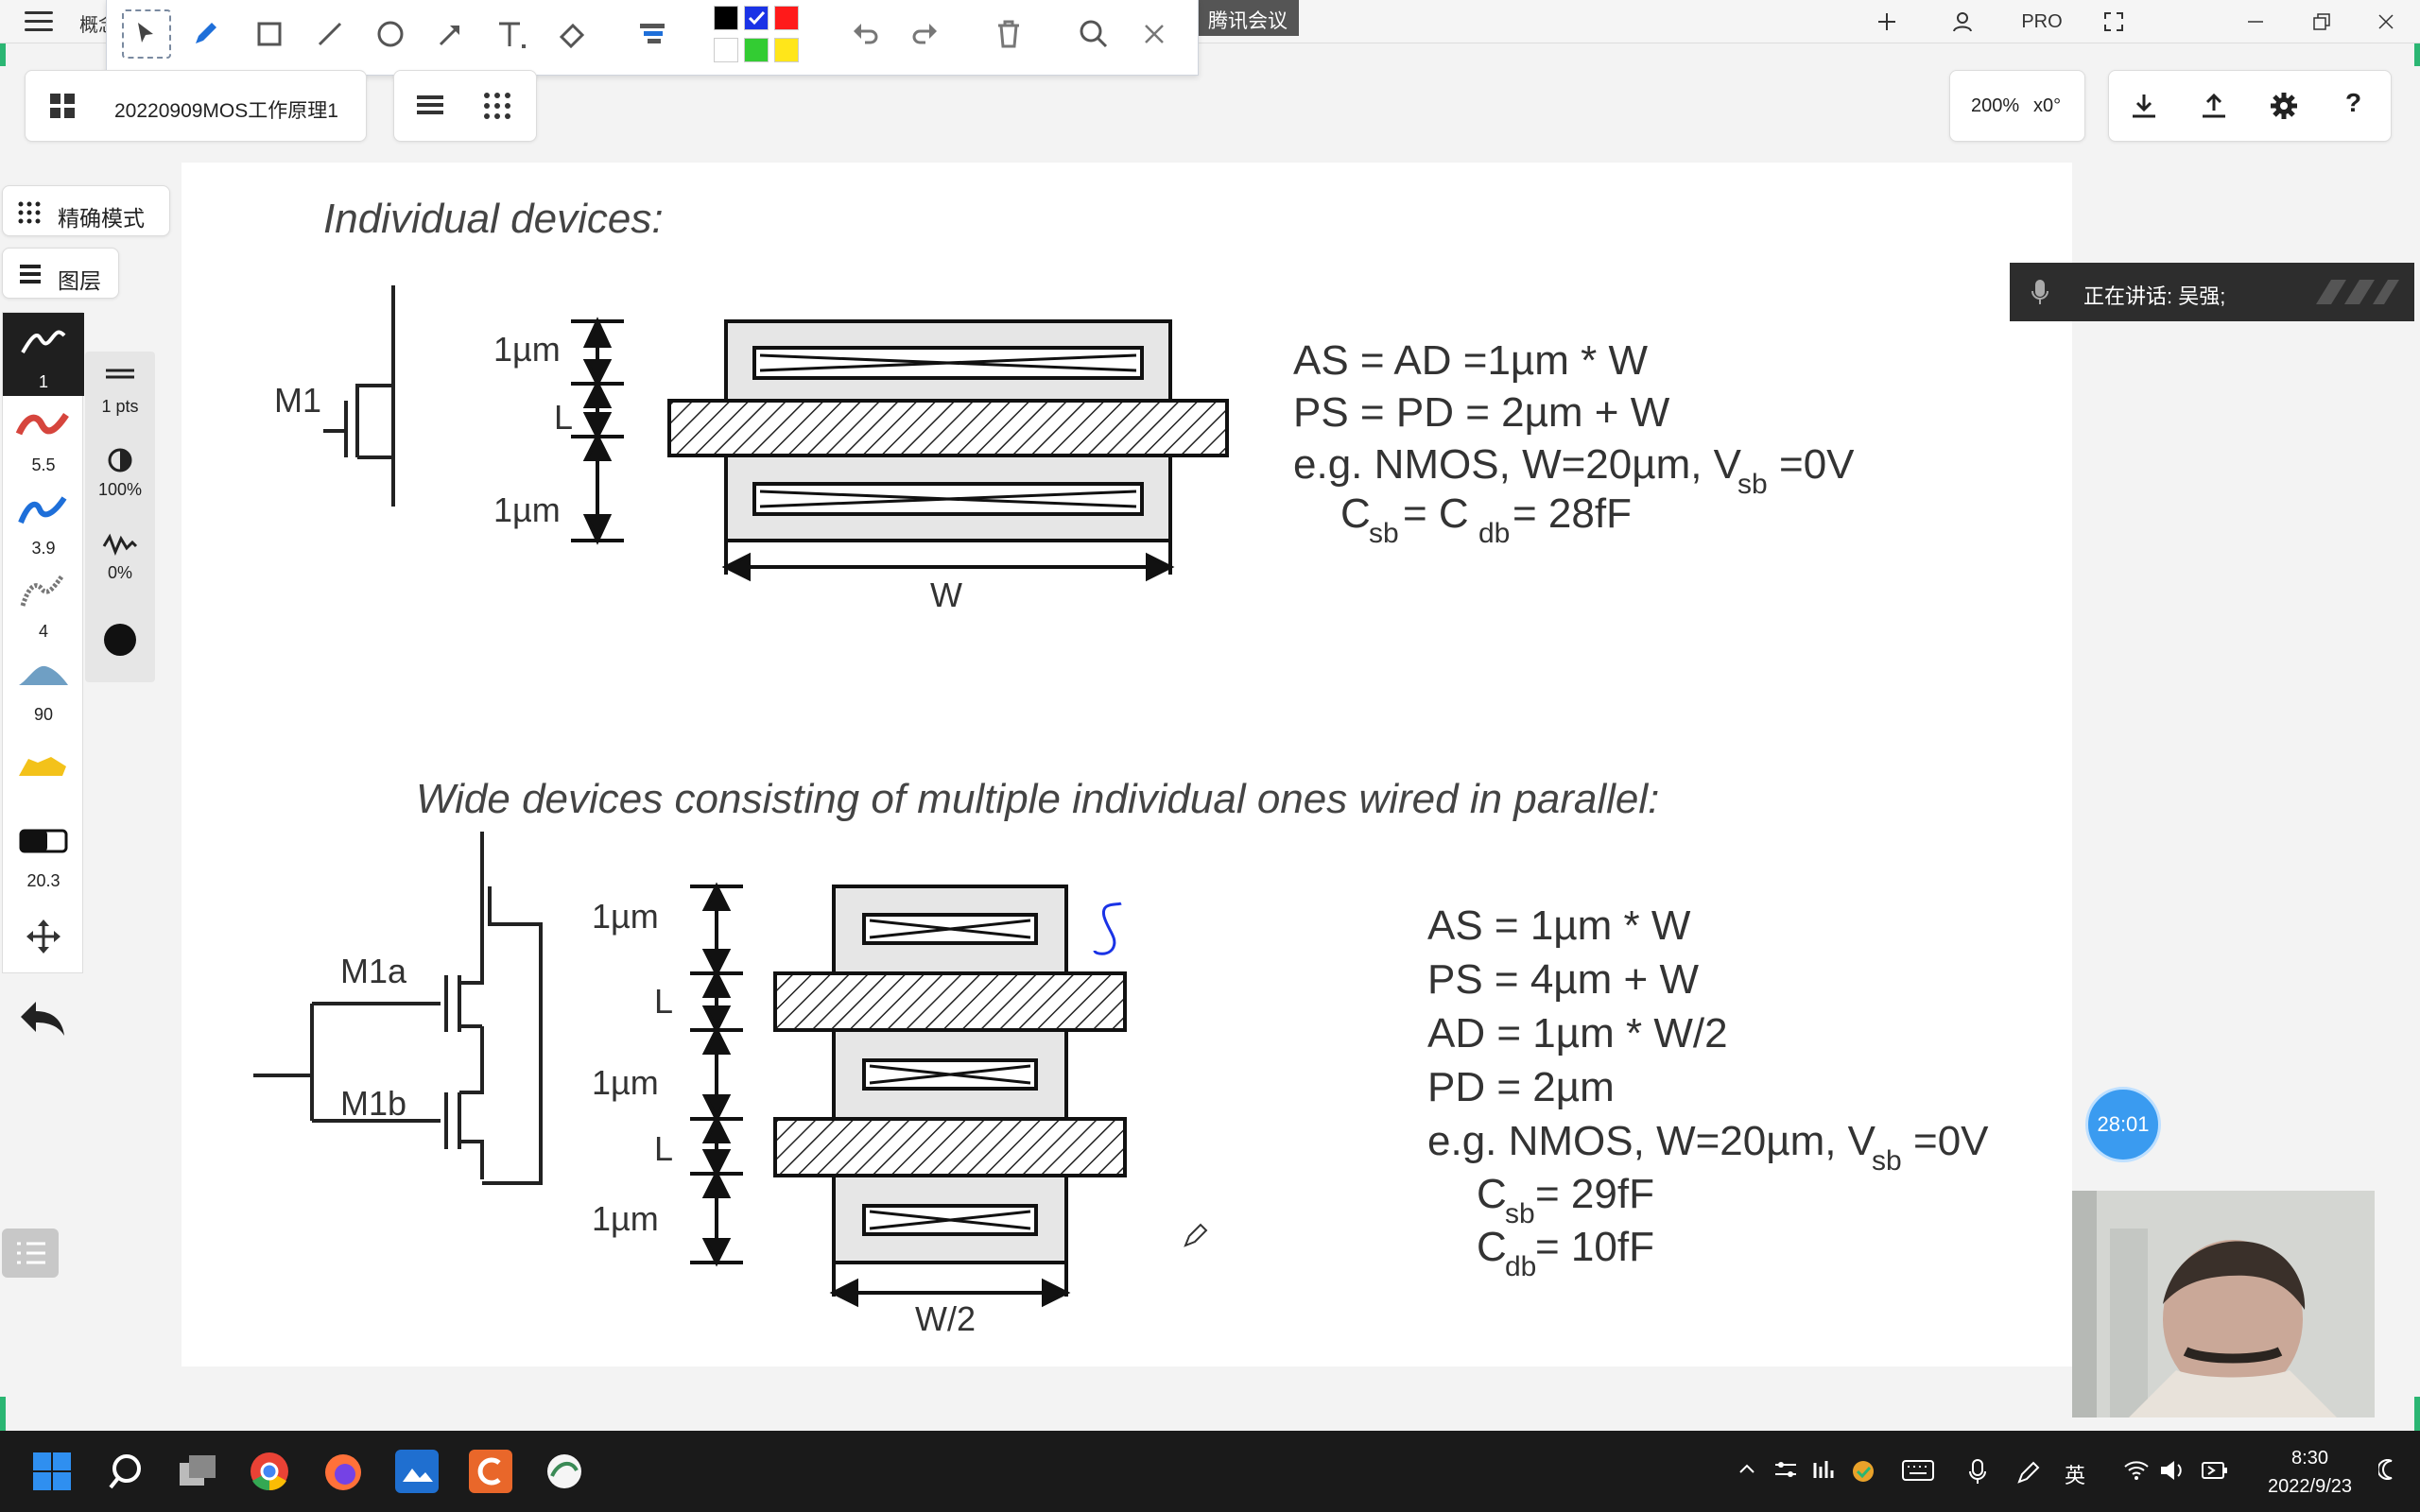  I want to click on add-icon, so click(1887, 22).